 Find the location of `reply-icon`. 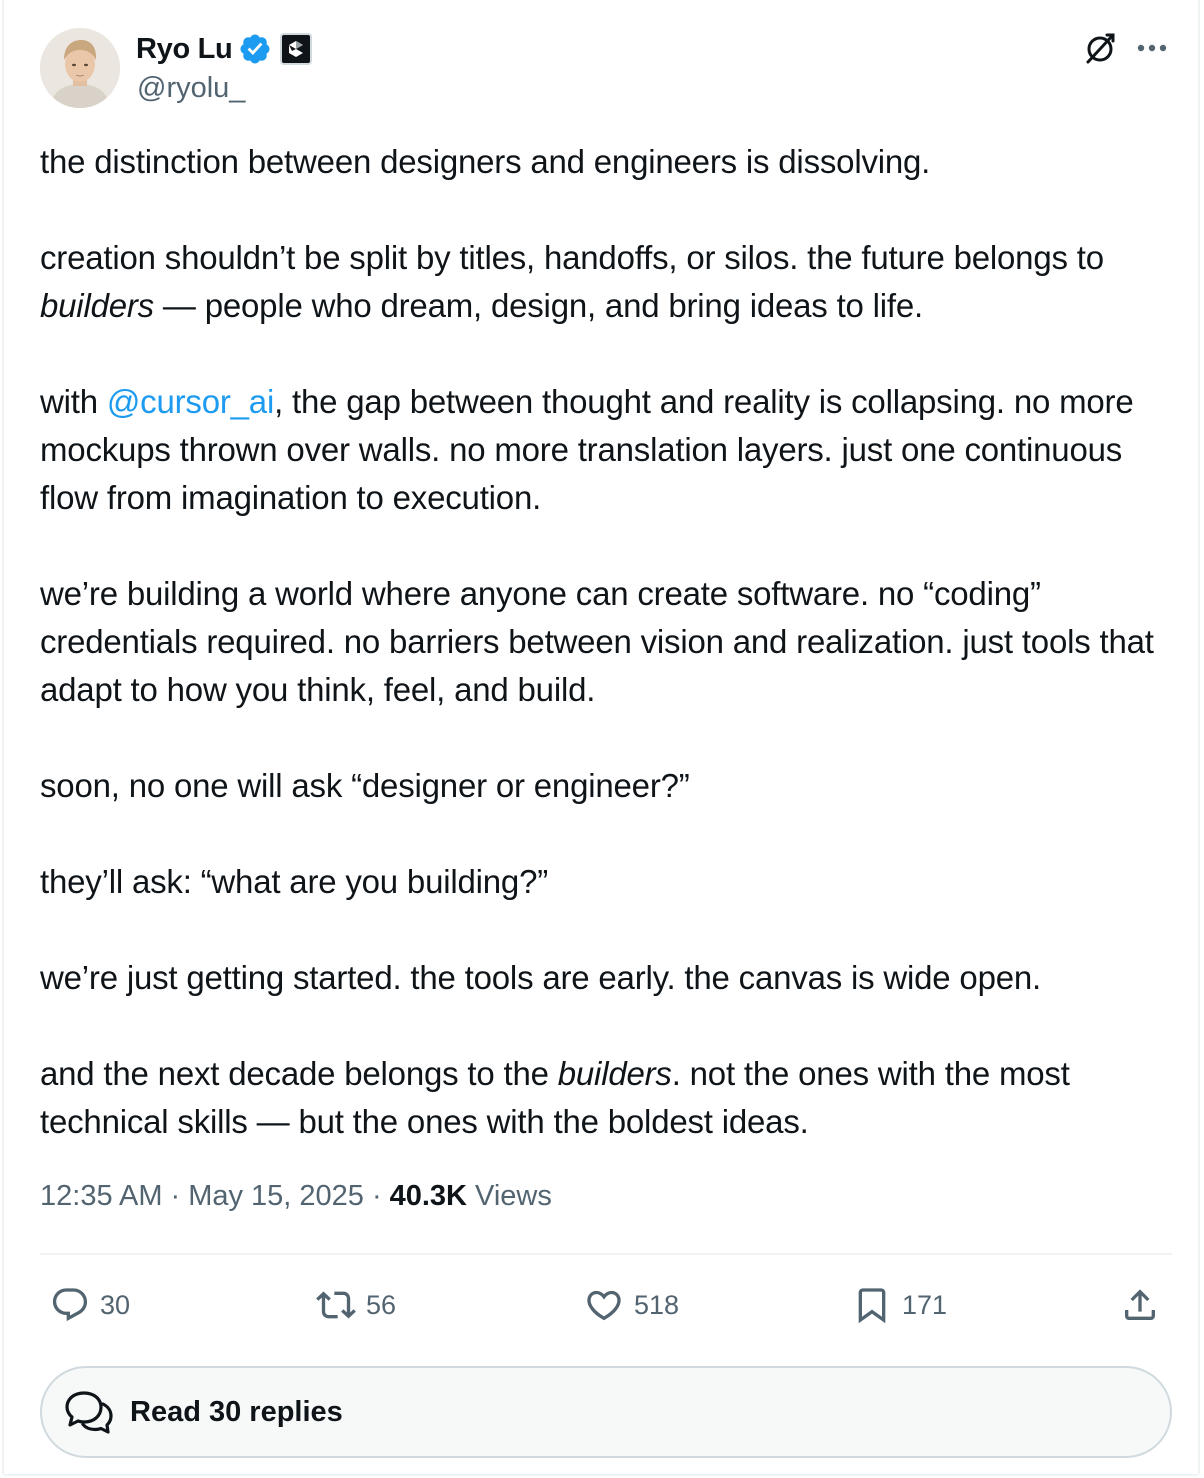

reply-icon is located at coordinates (70, 1305).